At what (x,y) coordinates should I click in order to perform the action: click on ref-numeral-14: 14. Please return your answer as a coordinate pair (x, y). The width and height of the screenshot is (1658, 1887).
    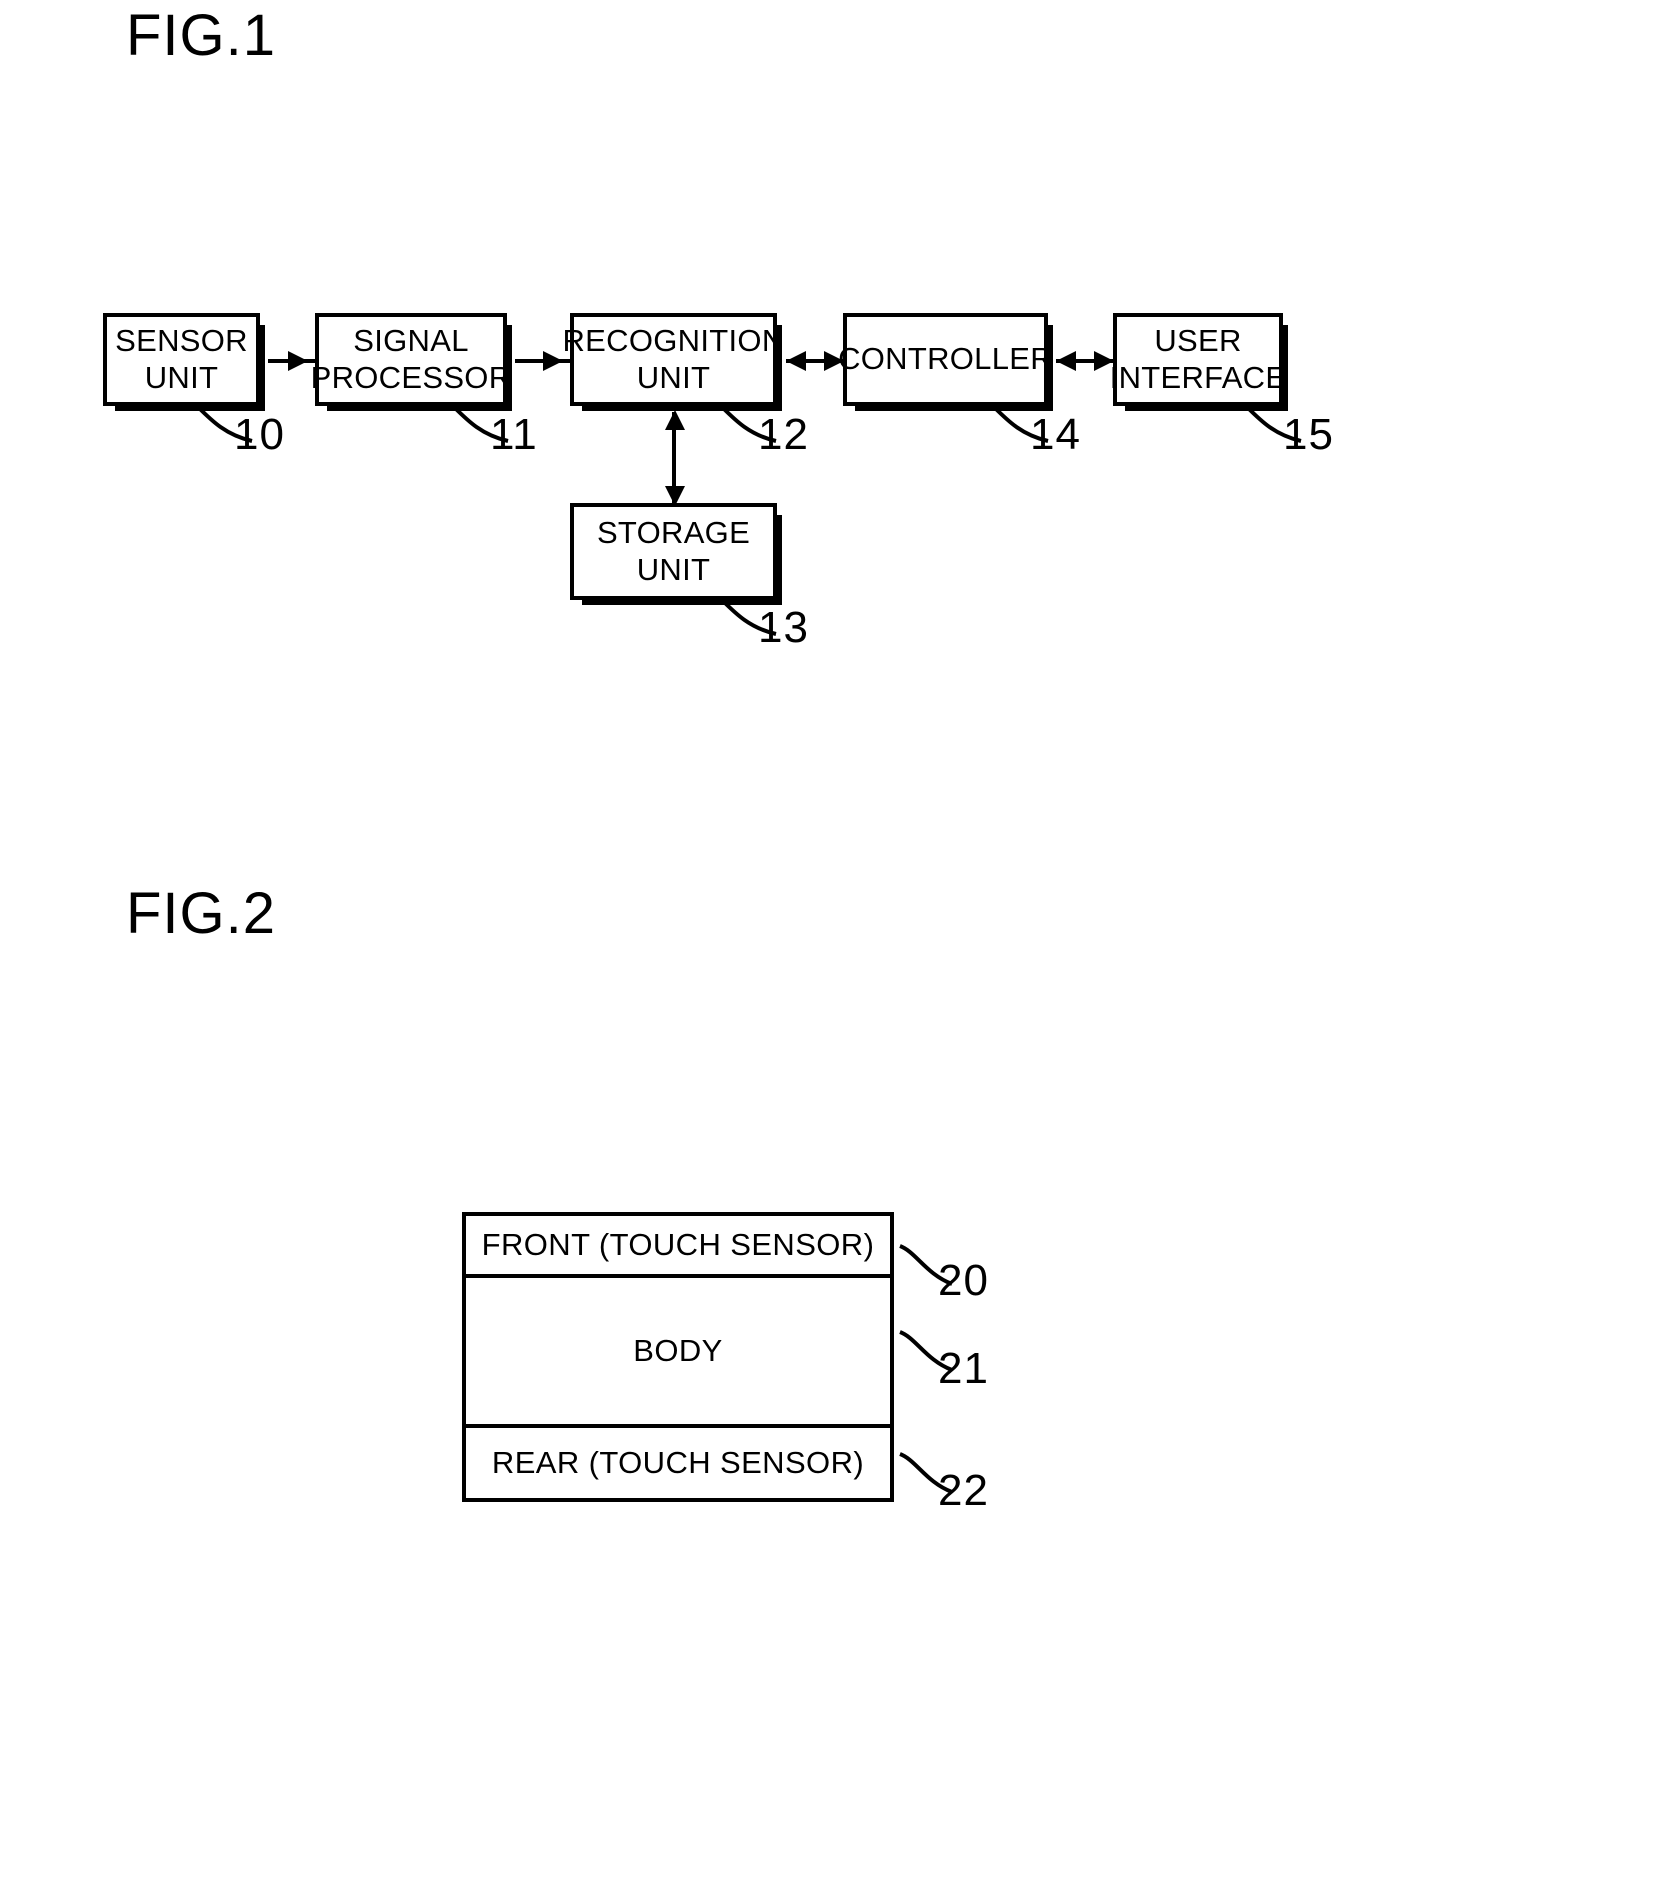
    Looking at the image, I should click on (1055, 434).